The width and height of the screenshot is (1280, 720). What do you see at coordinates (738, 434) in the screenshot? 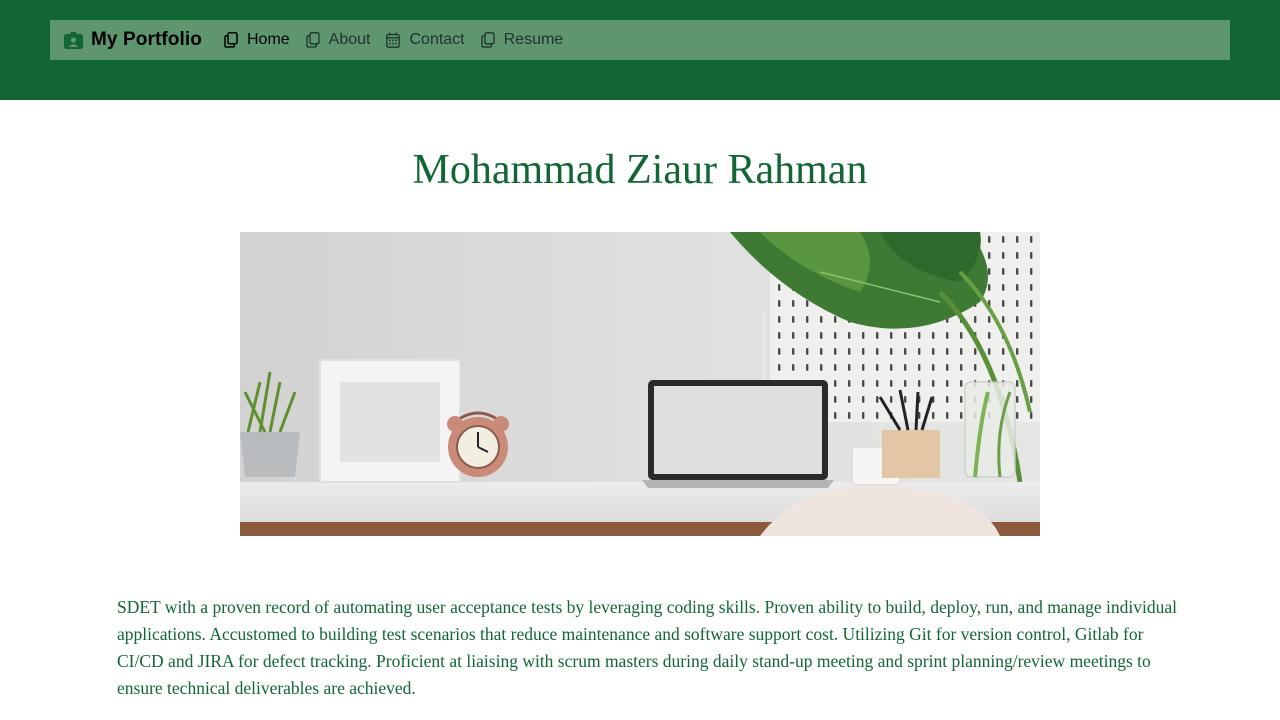
I see `laptop` at bounding box center [738, 434].